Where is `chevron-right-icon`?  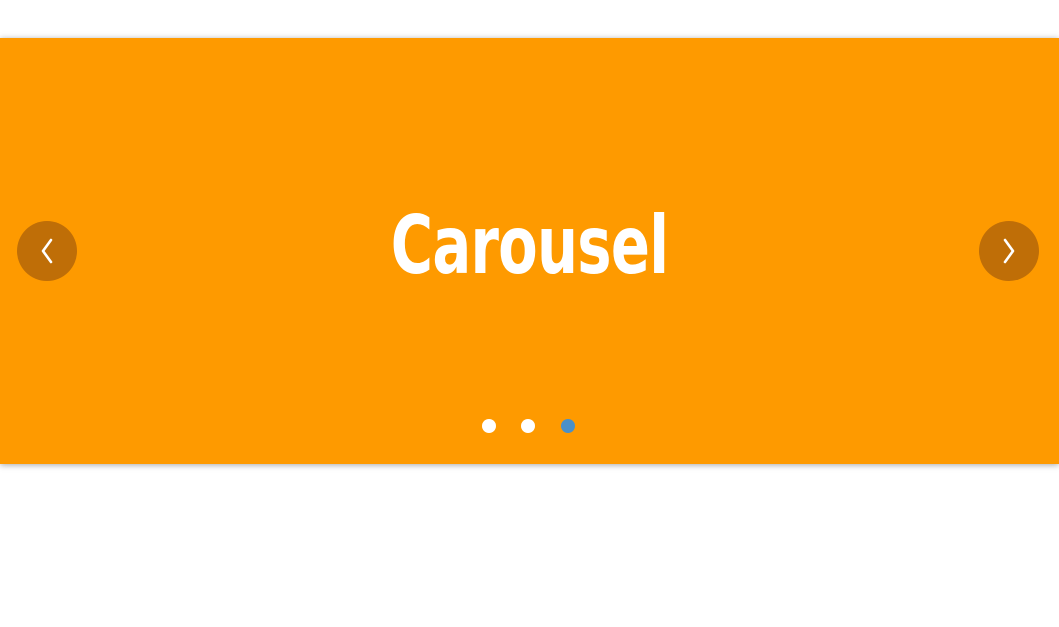
chevron-right-icon is located at coordinates (1009, 251).